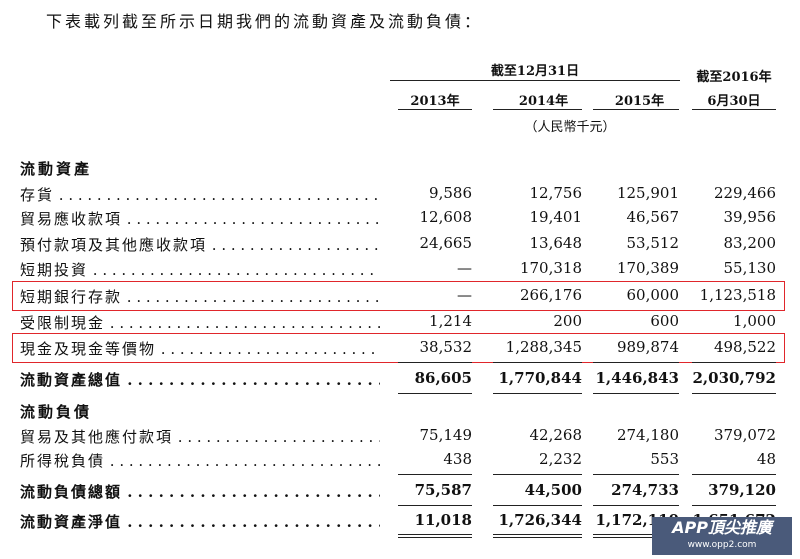 This screenshot has height=559, width=800. Describe the element at coordinates (443, 520) in the screenshot. I see `cell-2013: 11,018` at that location.